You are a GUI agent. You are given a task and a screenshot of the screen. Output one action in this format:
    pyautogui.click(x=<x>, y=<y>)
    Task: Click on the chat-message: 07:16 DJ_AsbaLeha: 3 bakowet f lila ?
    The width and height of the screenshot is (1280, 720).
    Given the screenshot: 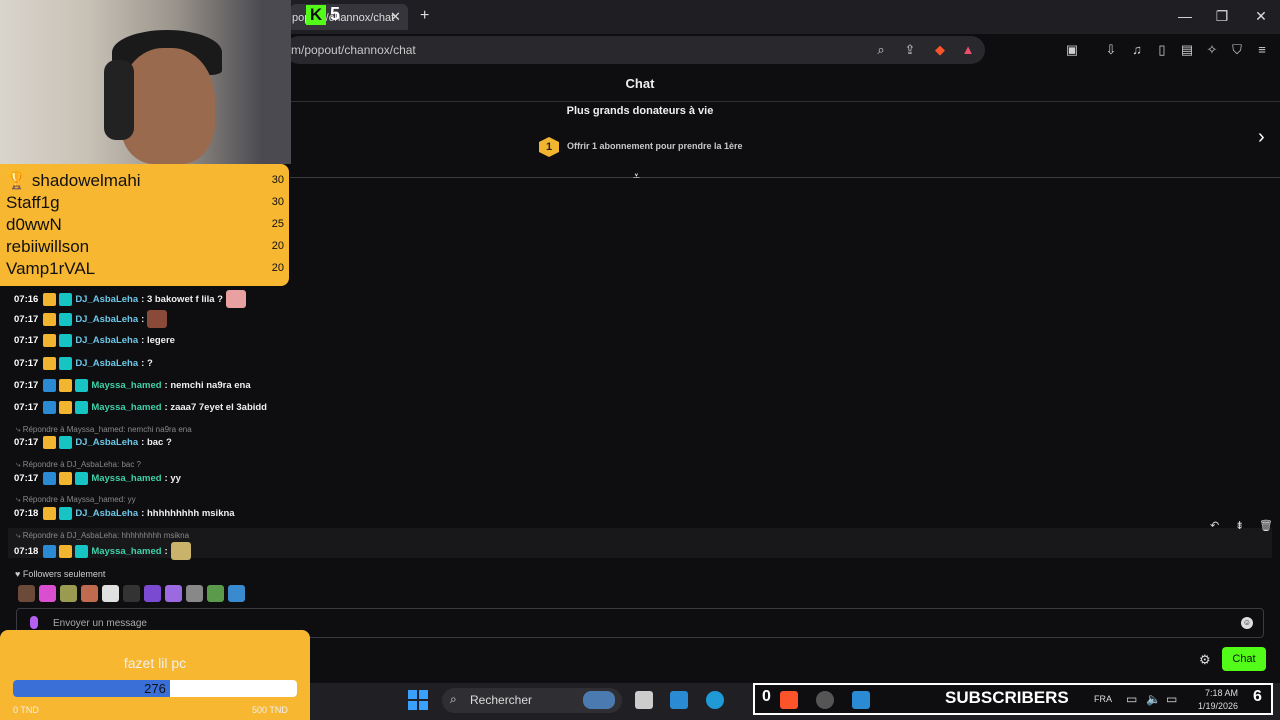 What is the action you would take?
    pyautogui.click(x=130, y=299)
    